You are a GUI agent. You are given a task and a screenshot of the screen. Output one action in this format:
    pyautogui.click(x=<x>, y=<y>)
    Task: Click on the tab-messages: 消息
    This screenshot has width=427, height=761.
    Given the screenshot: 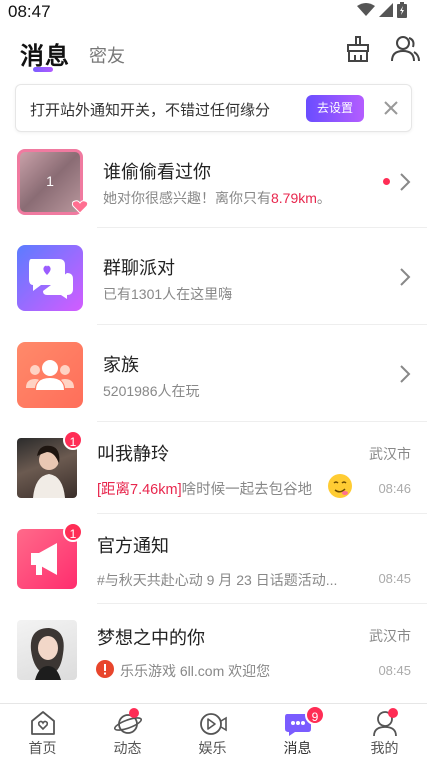 What is the action you would take?
    pyautogui.click(x=45, y=53)
    